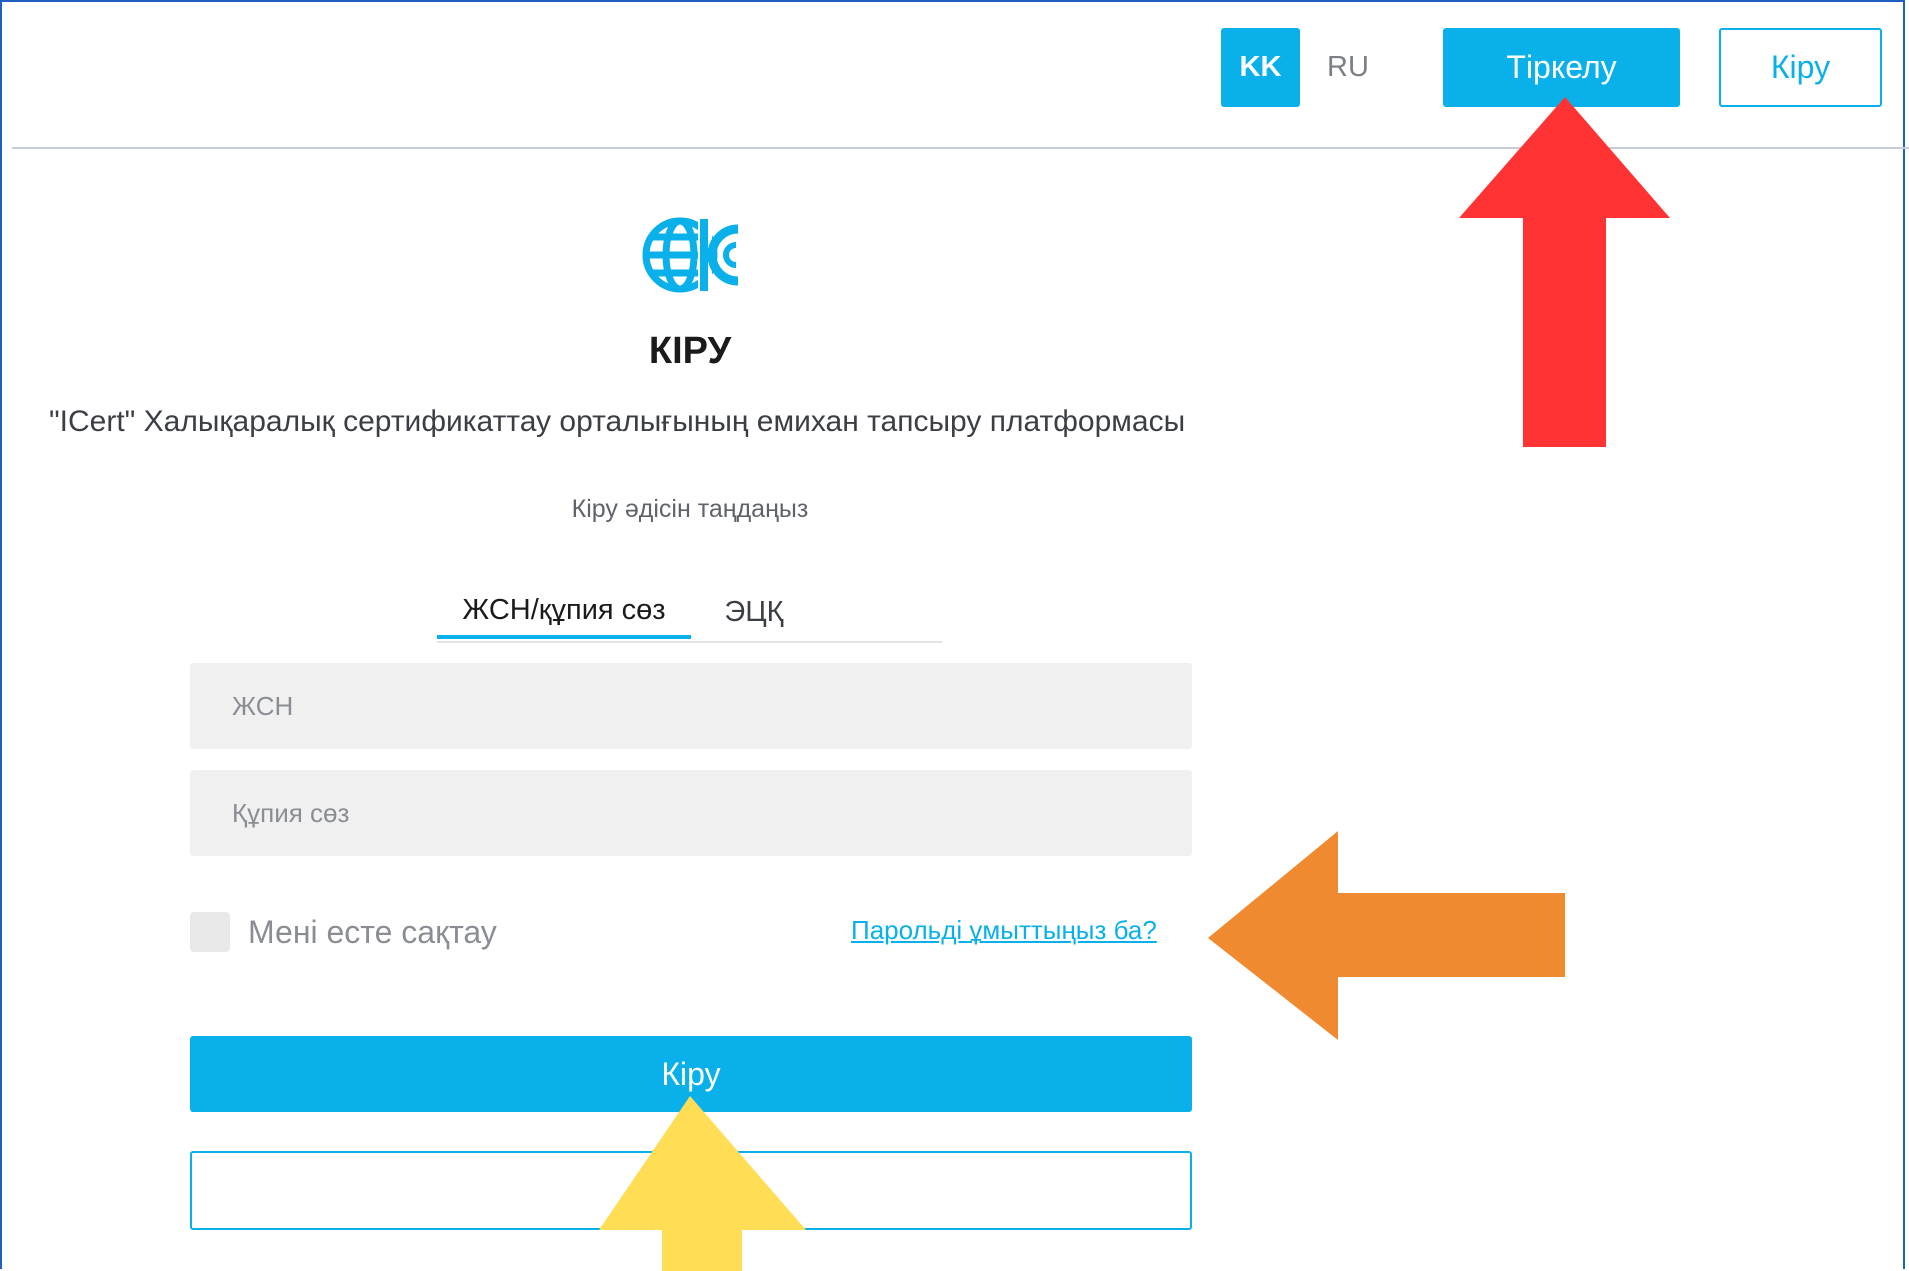  I want to click on remember-me: Мені есте сақтау, so click(343, 932).